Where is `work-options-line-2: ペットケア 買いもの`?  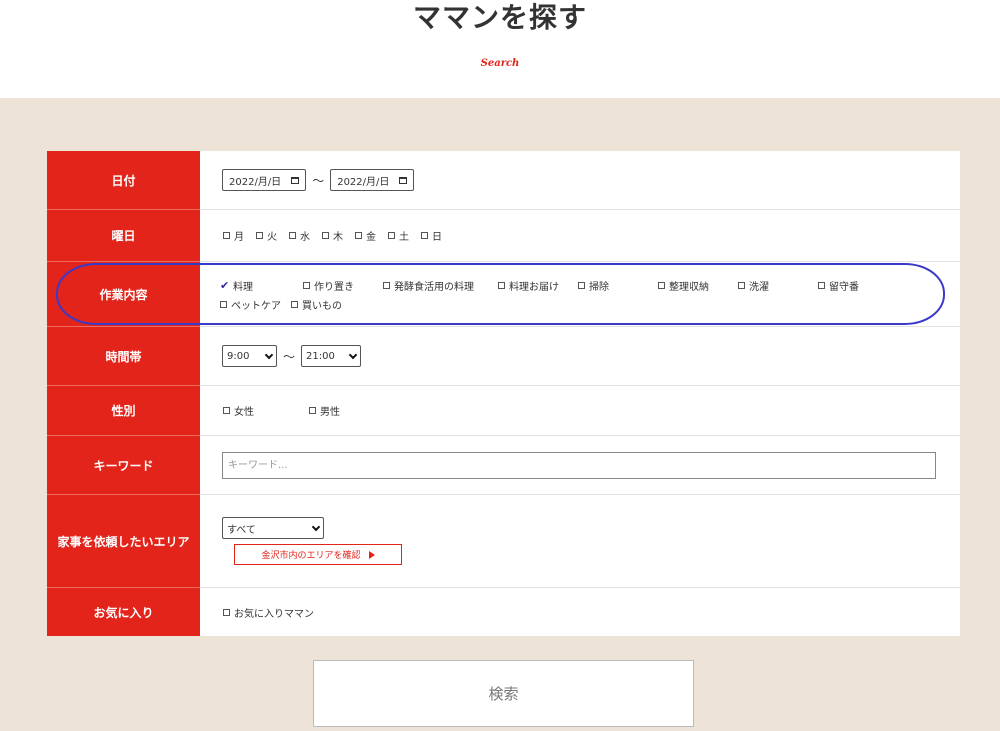 work-options-line-2: ペットケア 買いもの is located at coordinates (287, 304).